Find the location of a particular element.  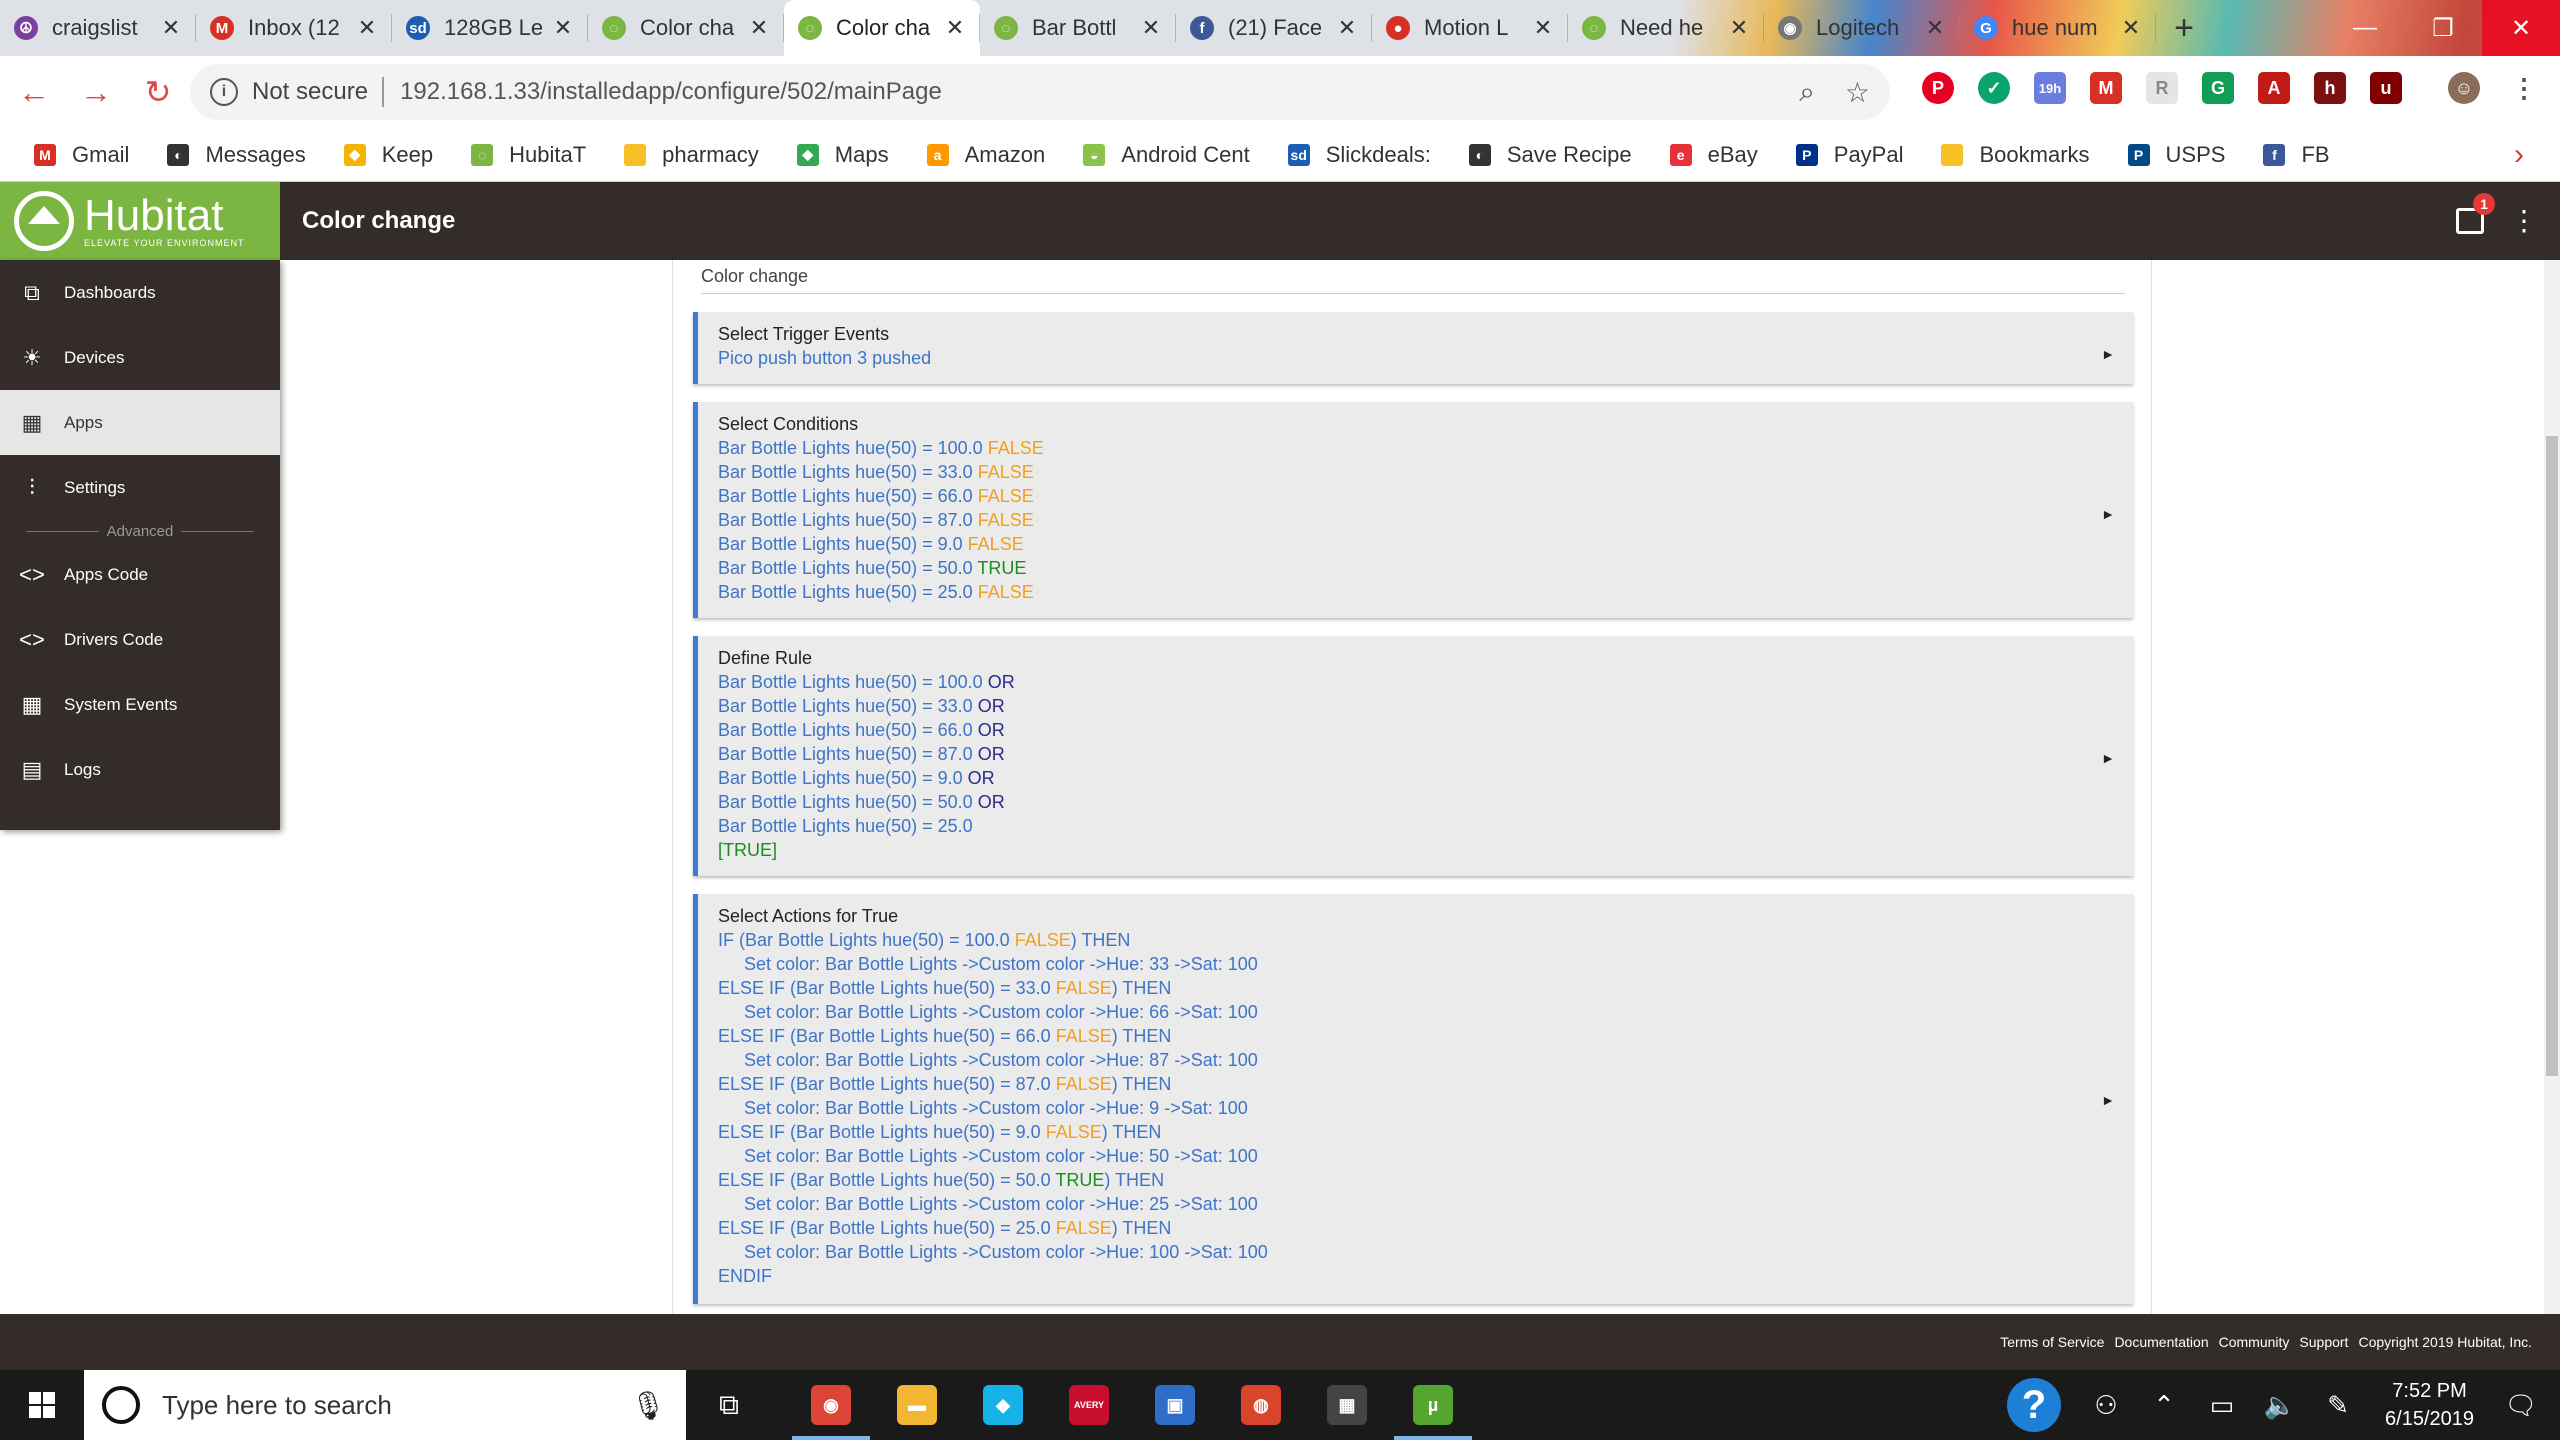

bookmark-item: ◌ HubitaT is located at coordinates (528, 155).